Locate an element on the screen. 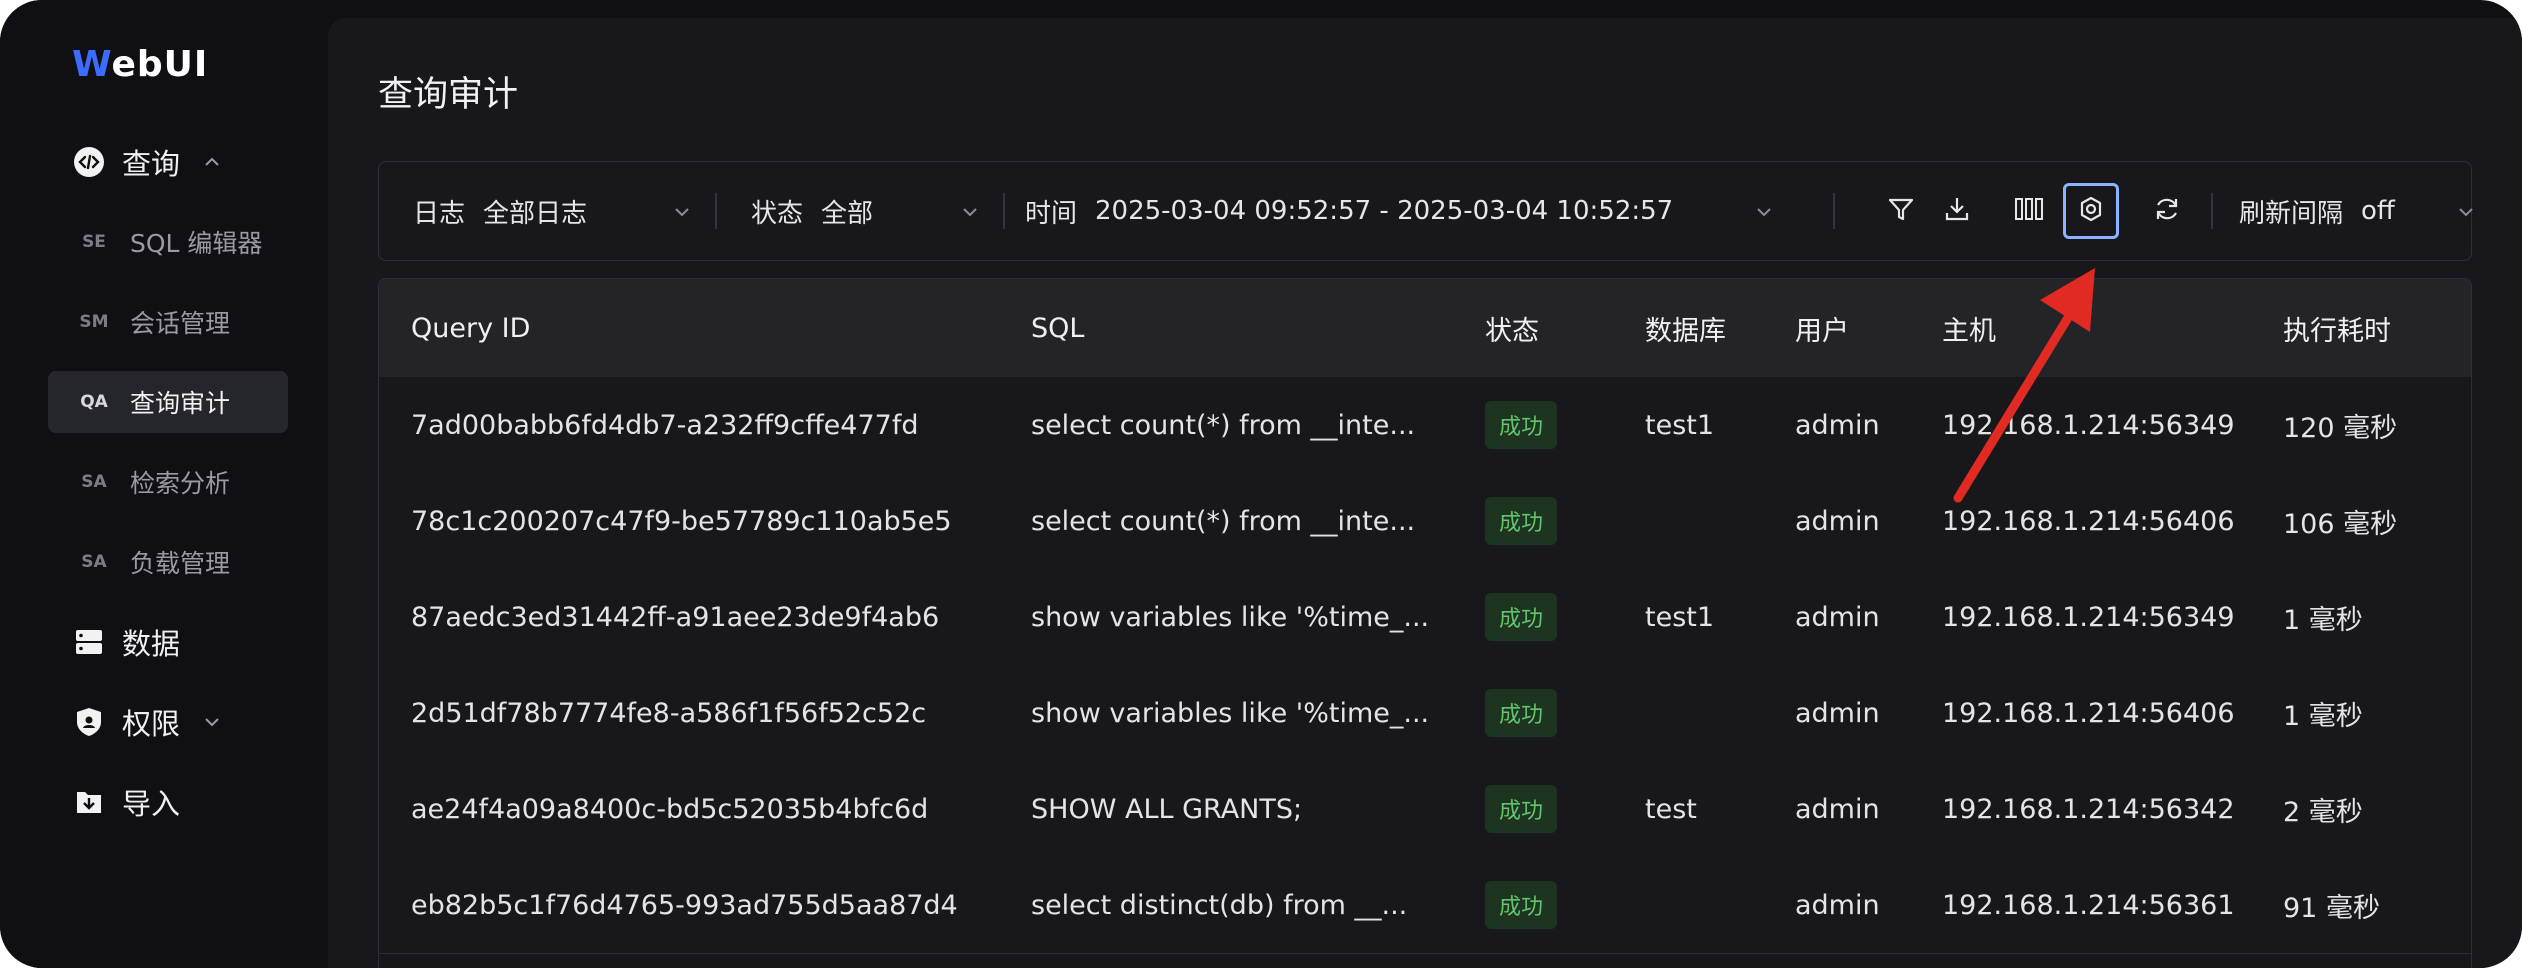 This screenshot has height=968, width=2522. gear-icon is located at coordinates (2091, 211).